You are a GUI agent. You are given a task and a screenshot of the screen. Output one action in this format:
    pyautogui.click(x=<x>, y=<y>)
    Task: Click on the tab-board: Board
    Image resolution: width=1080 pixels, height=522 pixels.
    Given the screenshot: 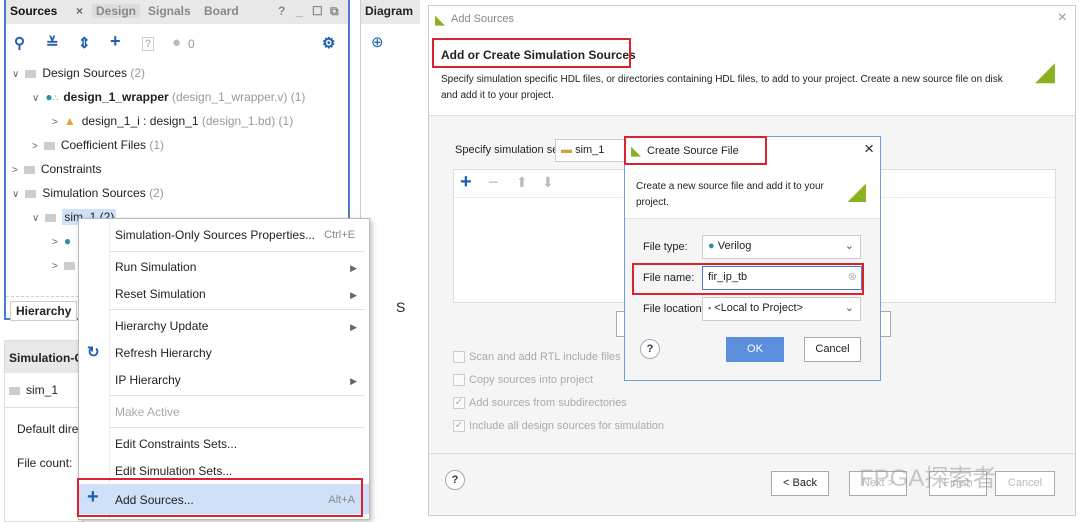 What is the action you would take?
    pyautogui.click(x=221, y=11)
    